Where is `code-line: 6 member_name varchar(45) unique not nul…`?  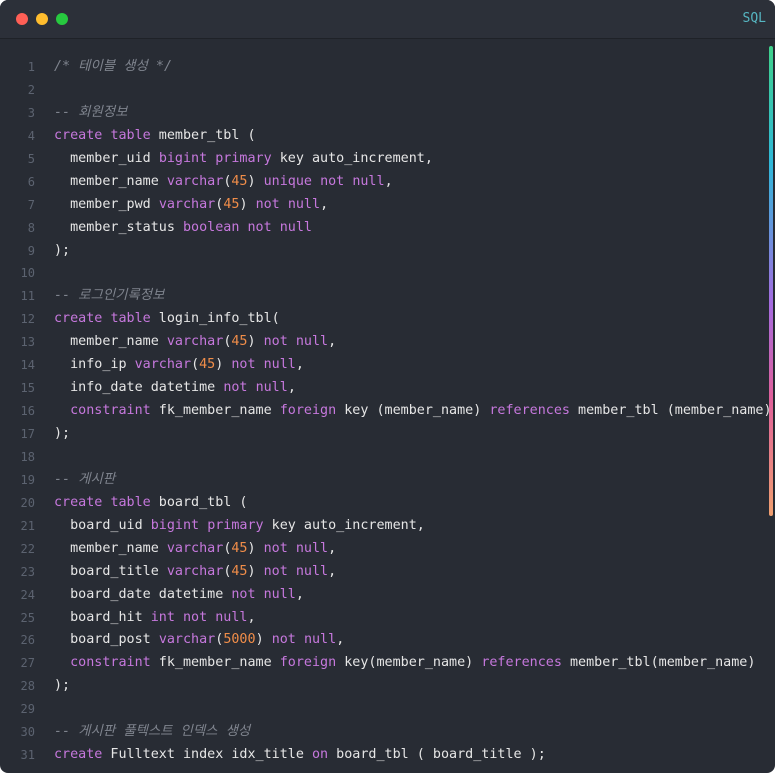
code-line: 6 member_name varchar(45) unique not nul… is located at coordinates (380, 182).